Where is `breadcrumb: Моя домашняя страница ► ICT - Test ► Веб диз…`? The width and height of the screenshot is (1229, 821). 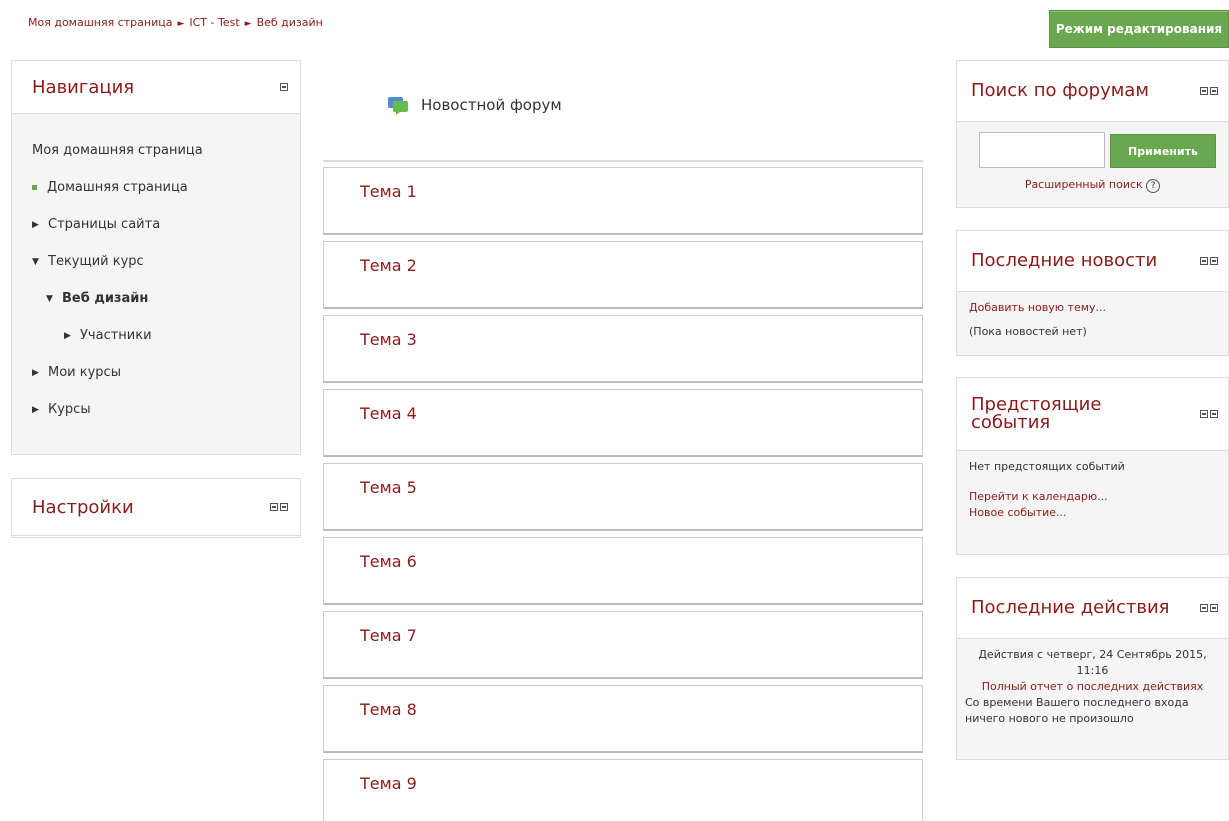
breadcrumb: Моя домашняя страница ► ICT - Test ► Веб диз… is located at coordinates (175, 22).